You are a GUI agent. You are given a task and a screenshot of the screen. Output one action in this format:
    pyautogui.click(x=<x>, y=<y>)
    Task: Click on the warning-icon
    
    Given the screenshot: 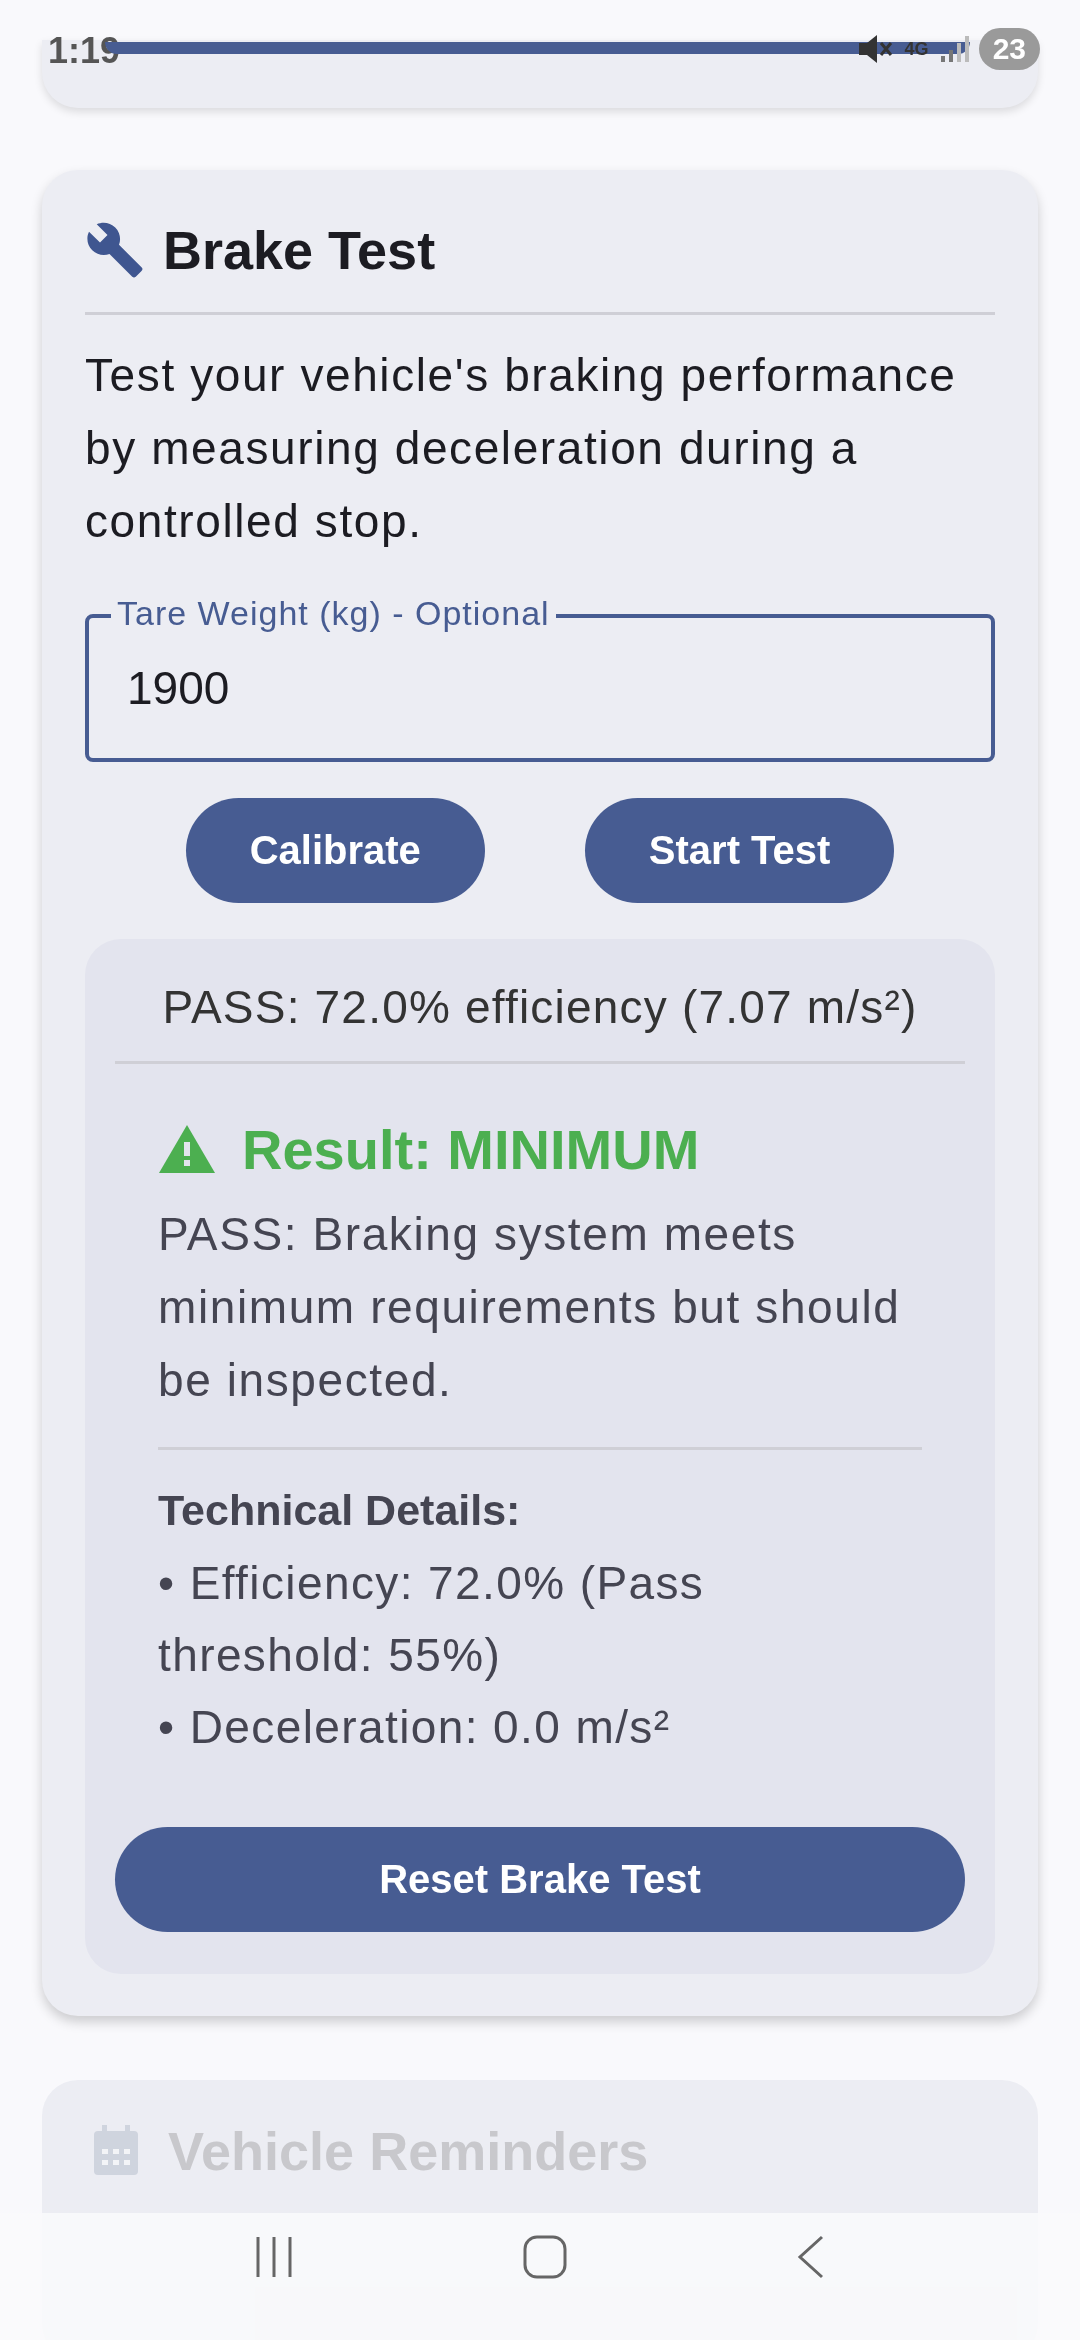 What is the action you would take?
    pyautogui.click(x=187, y=1149)
    